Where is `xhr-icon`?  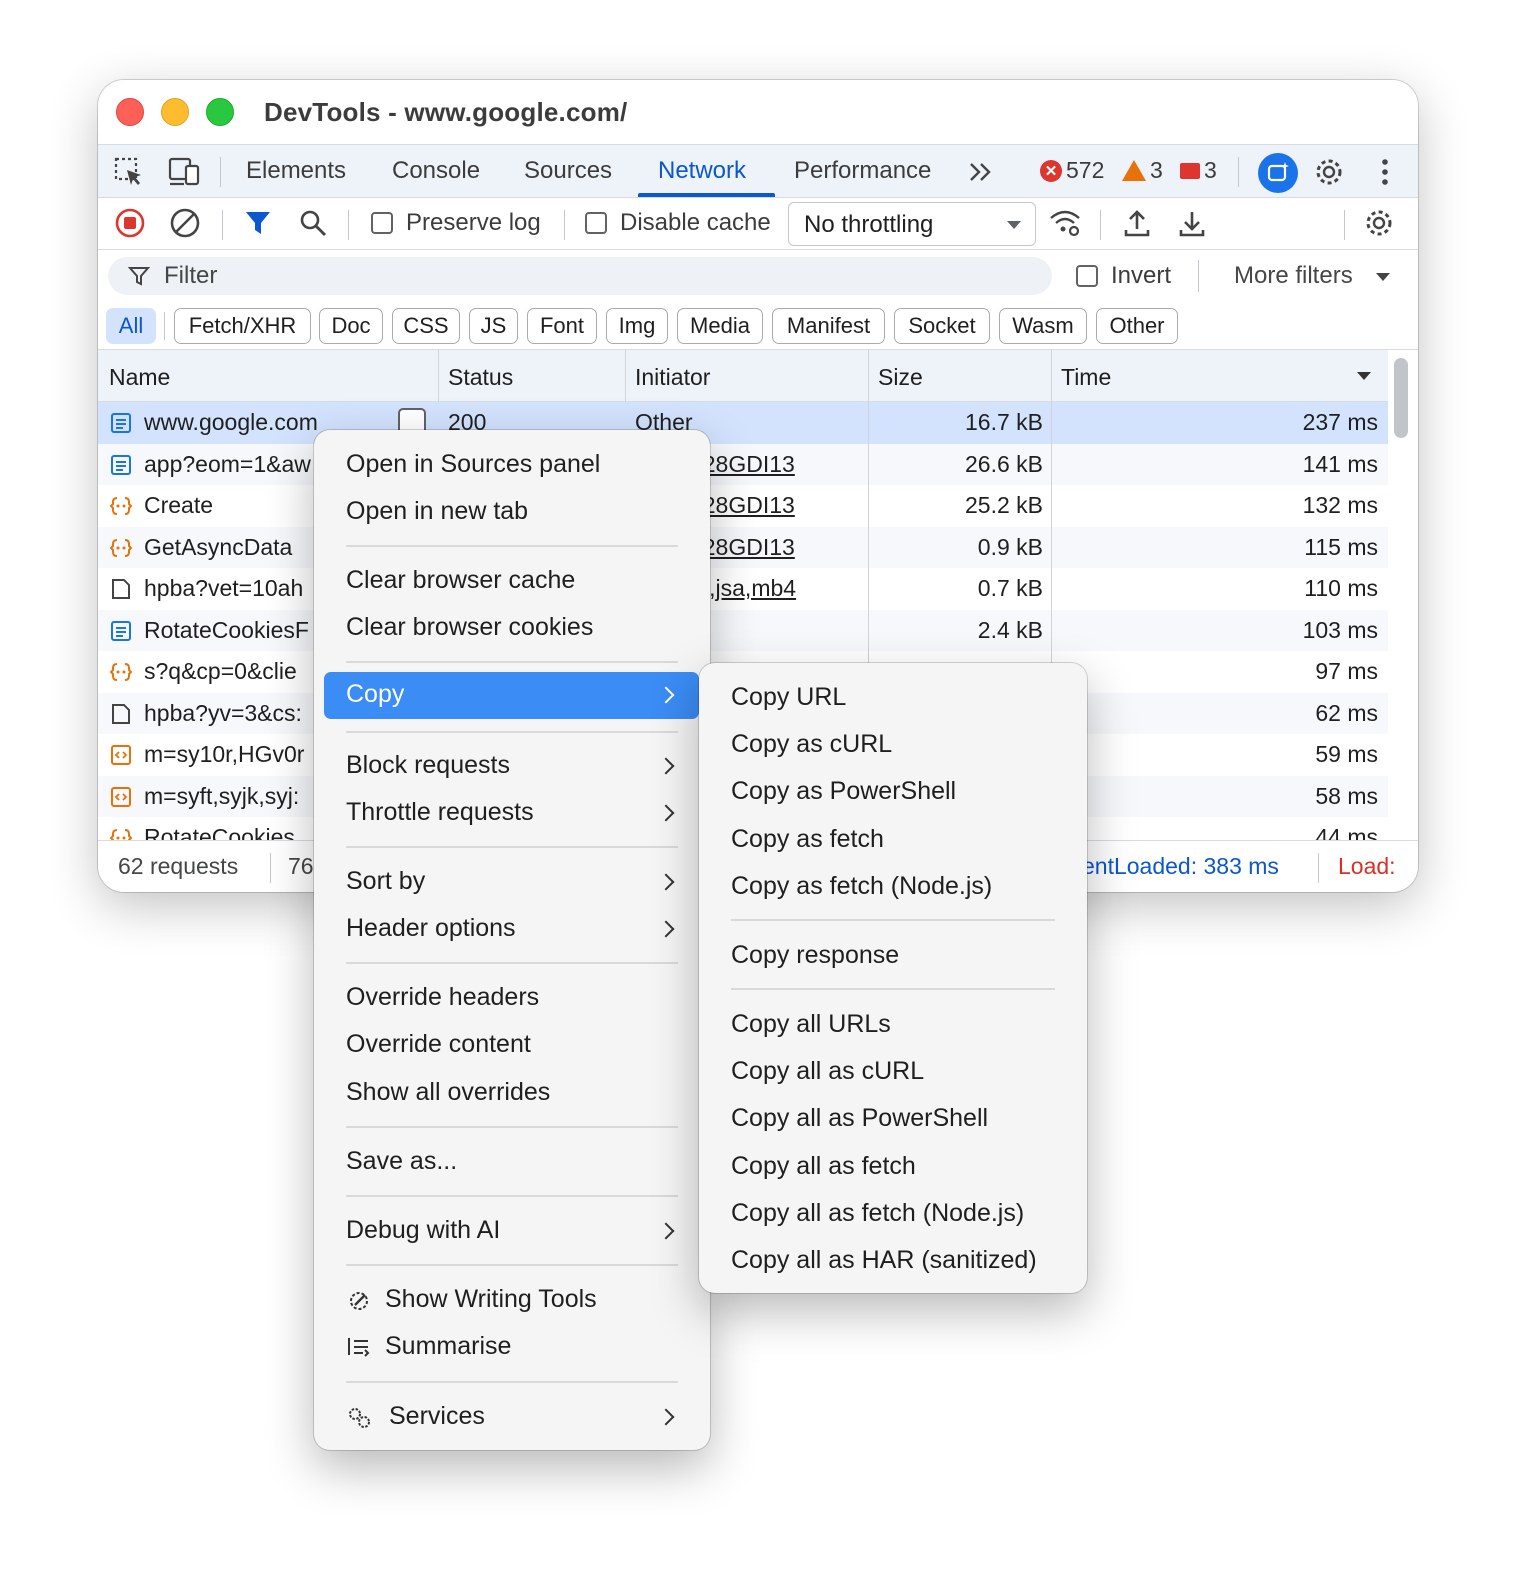
xhr-icon is located at coordinates (121, 672).